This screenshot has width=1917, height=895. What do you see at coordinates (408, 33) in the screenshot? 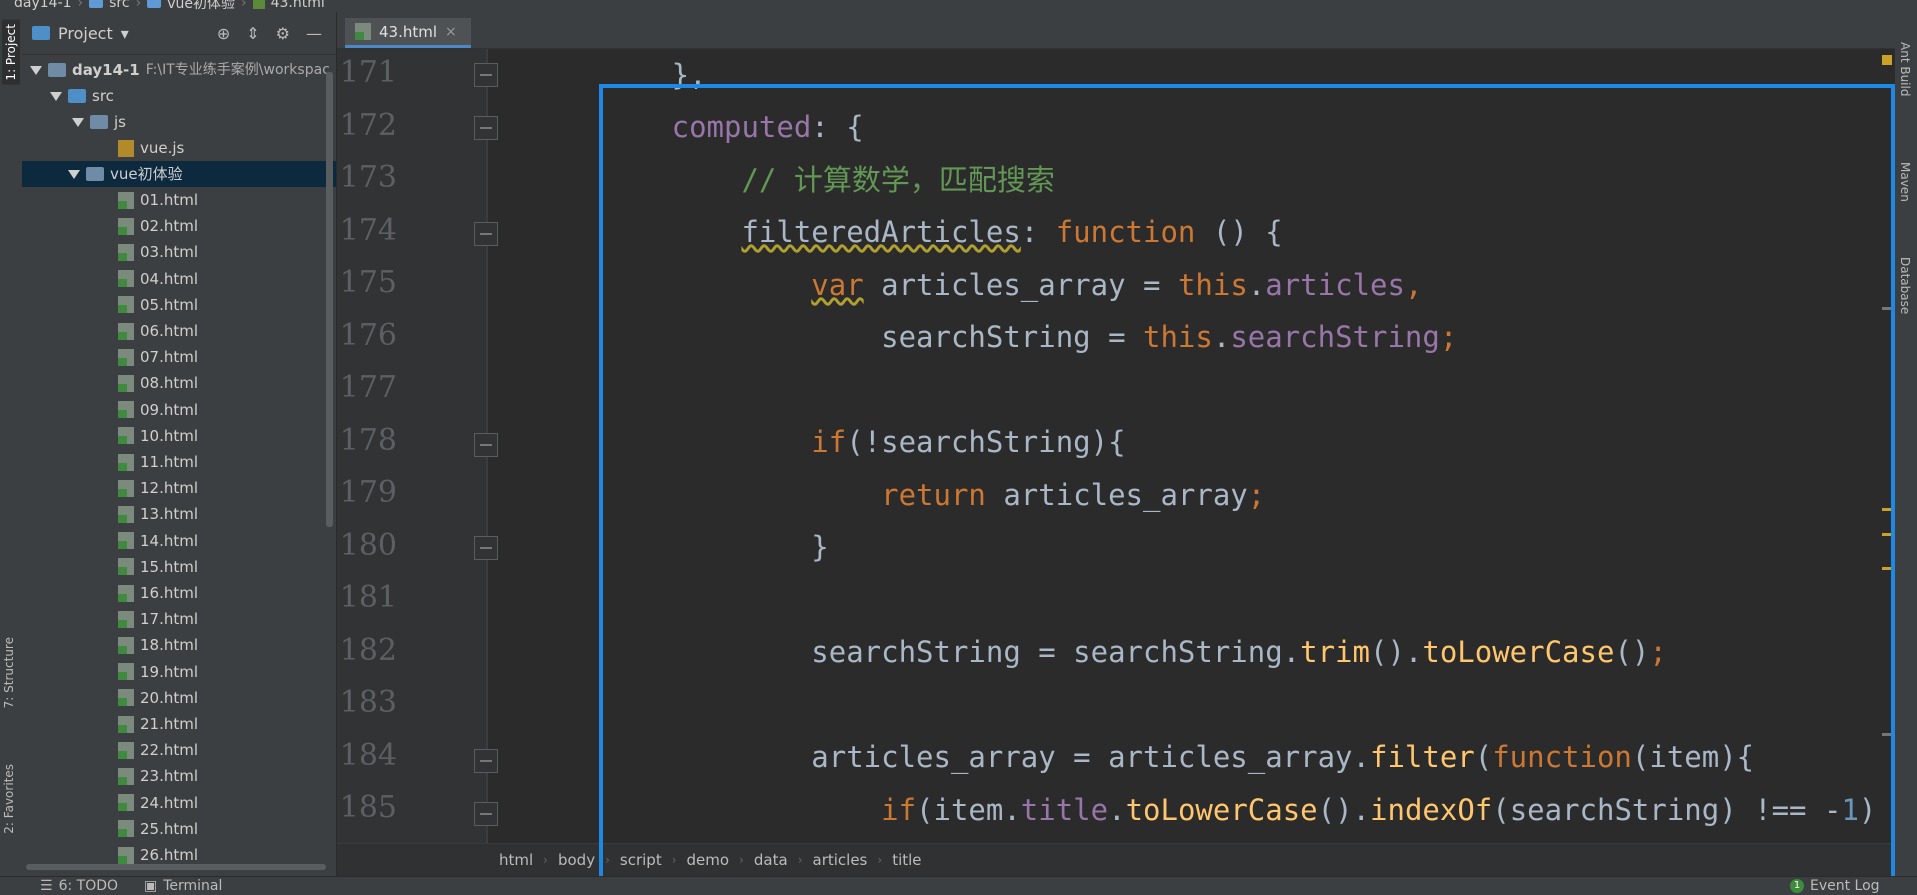
I see `editor-tab-43html: 43.html ×` at bounding box center [408, 33].